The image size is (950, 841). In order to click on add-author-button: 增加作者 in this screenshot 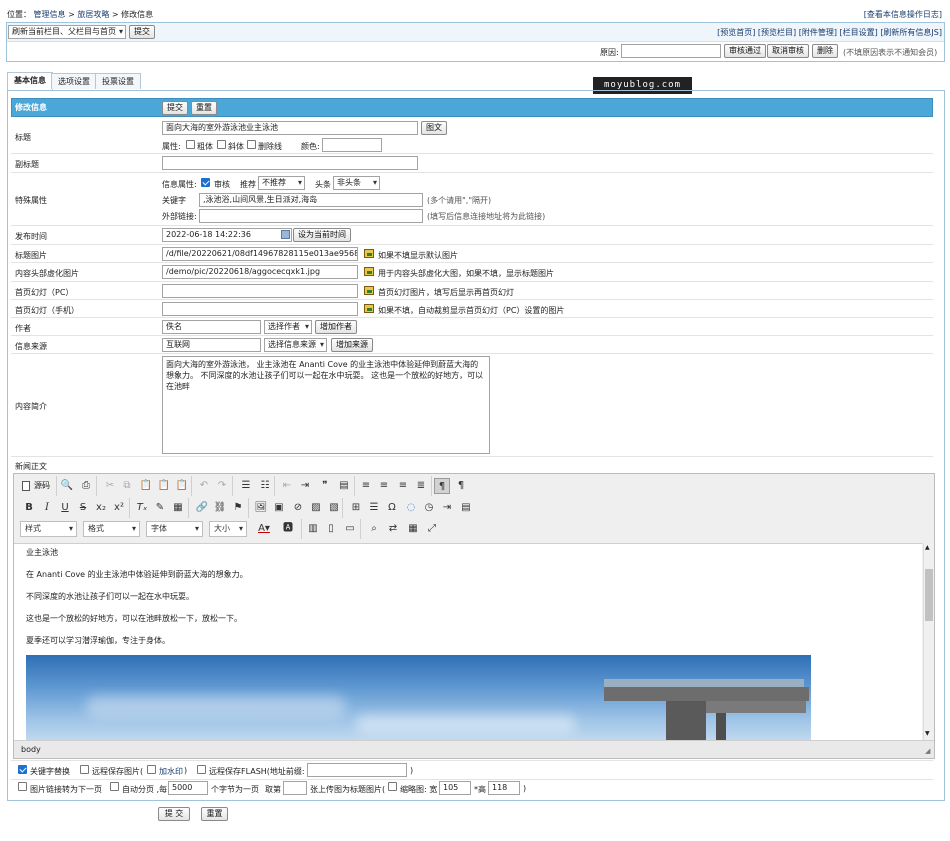, I will do `click(336, 327)`.